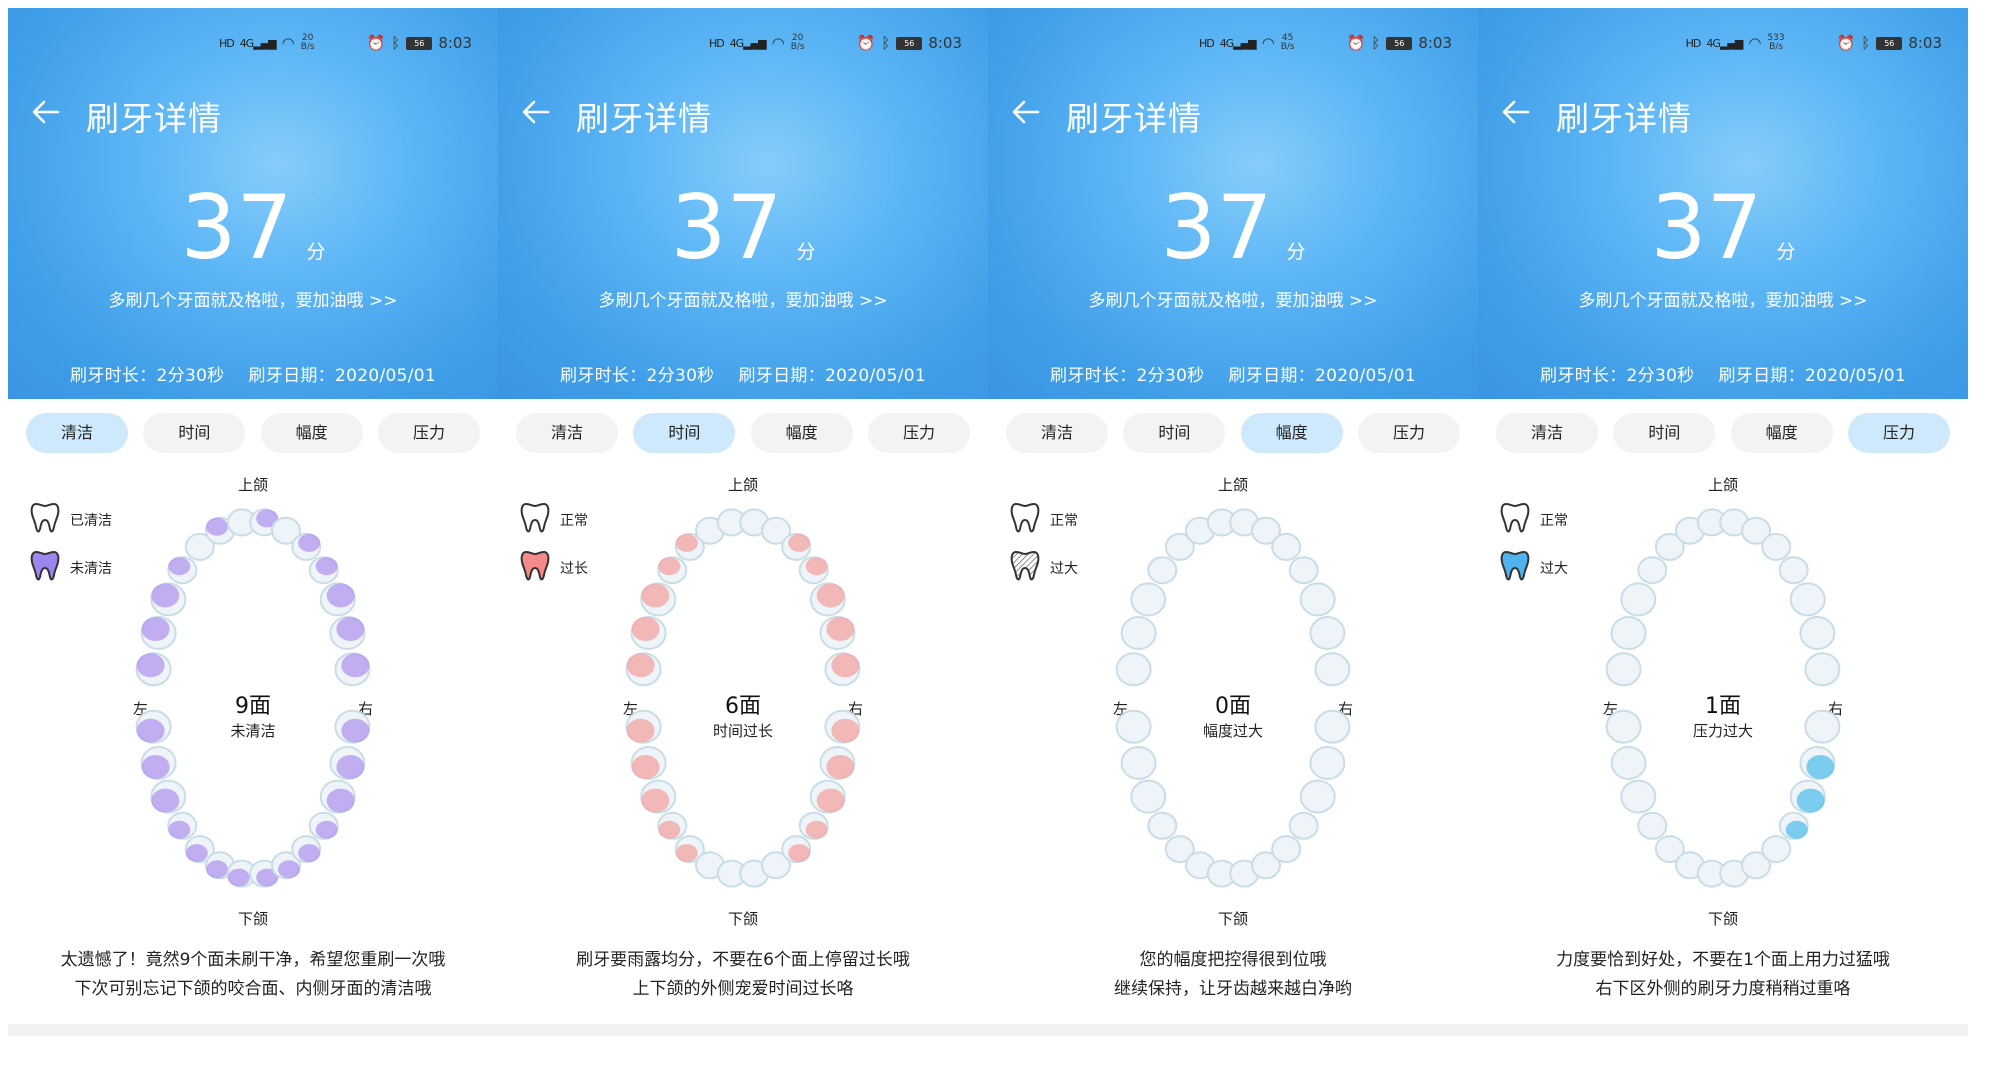  Describe the element at coordinates (1325, 43) in the screenshot. I see `status-bar: HD 4G▂▄▆ ◠ 45 B/s ⏰ ᛒ 56 8:03` at that location.